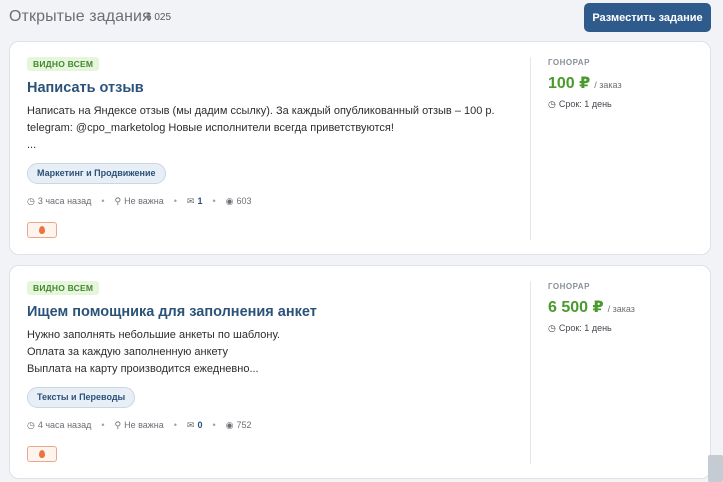 This screenshot has height=482, width=723. What do you see at coordinates (200, 201) in the screenshot?
I see `responses-count: 1` at bounding box center [200, 201].